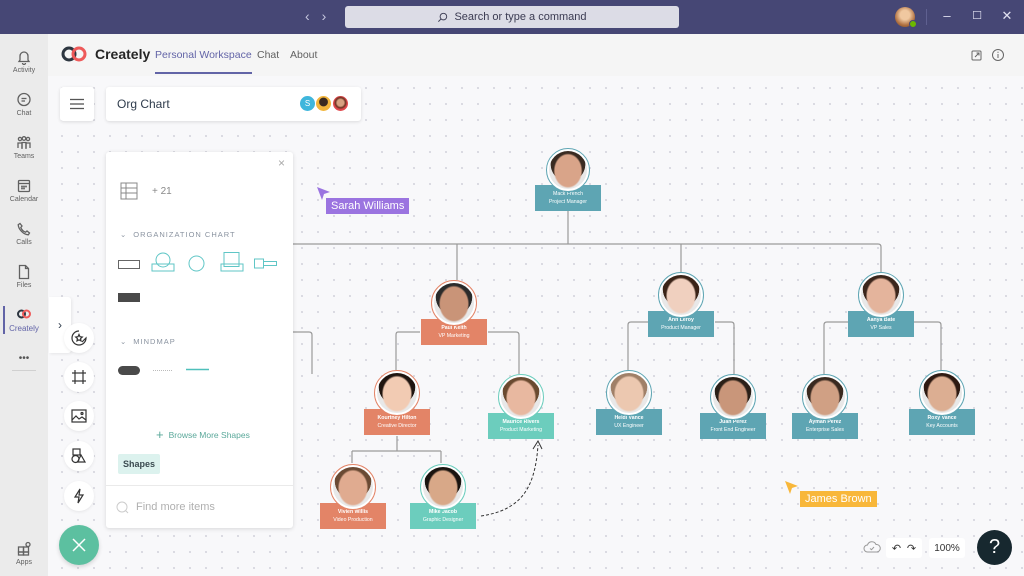 This screenshot has height=576, width=1024. I want to click on section-mindmap: ⌄ MINDMAP, so click(148, 341).